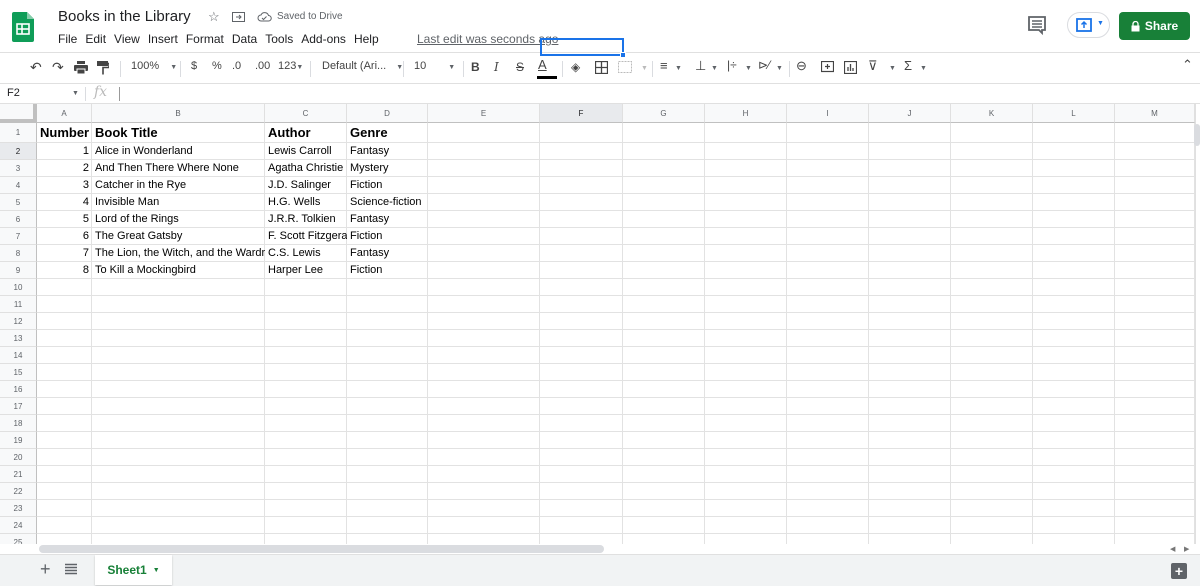  What do you see at coordinates (575, 67) in the screenshot?
I see `fill-color-icon: ◈` at bounding box center [575, 67].